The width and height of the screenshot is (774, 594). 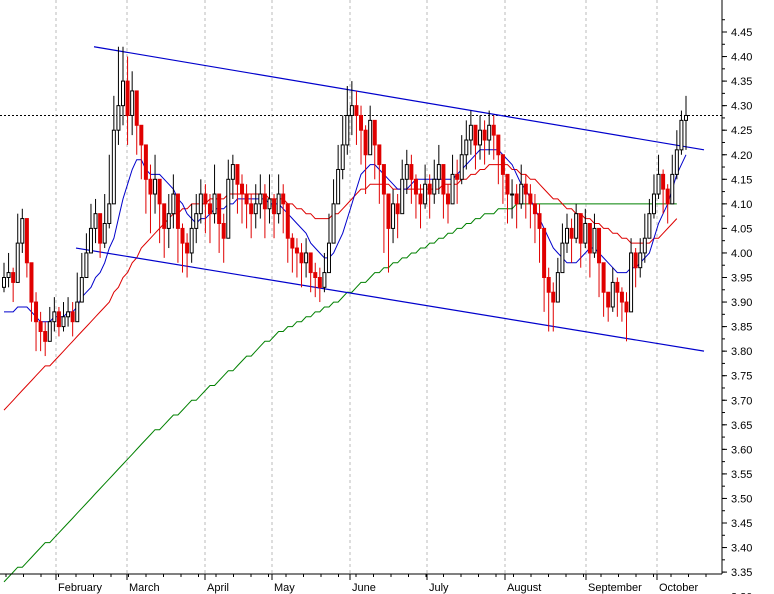 I want to click on x-tick-label: October, so click(x=678, y=588).